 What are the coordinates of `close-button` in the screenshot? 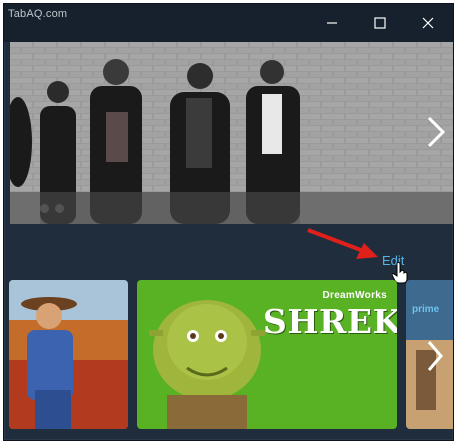 It's located at (428, 23).